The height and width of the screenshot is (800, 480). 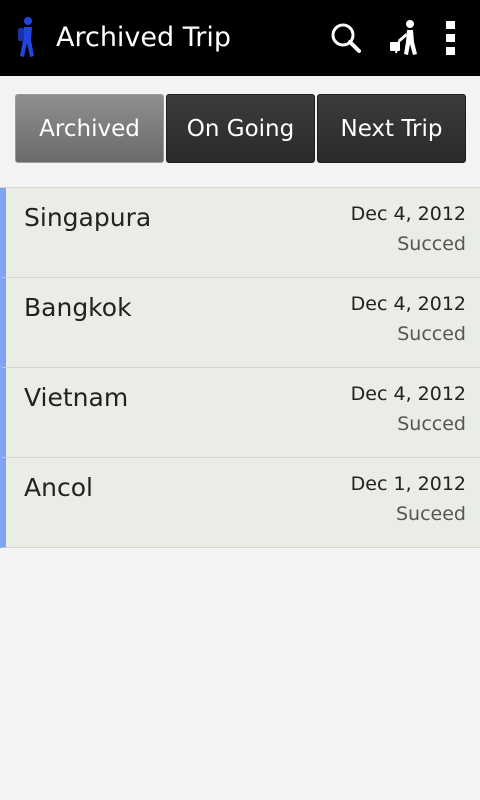 I want to click on trip-row-bangkok: Bangkok Dec 4, 2012 Succed, so click(x=240, y=323).